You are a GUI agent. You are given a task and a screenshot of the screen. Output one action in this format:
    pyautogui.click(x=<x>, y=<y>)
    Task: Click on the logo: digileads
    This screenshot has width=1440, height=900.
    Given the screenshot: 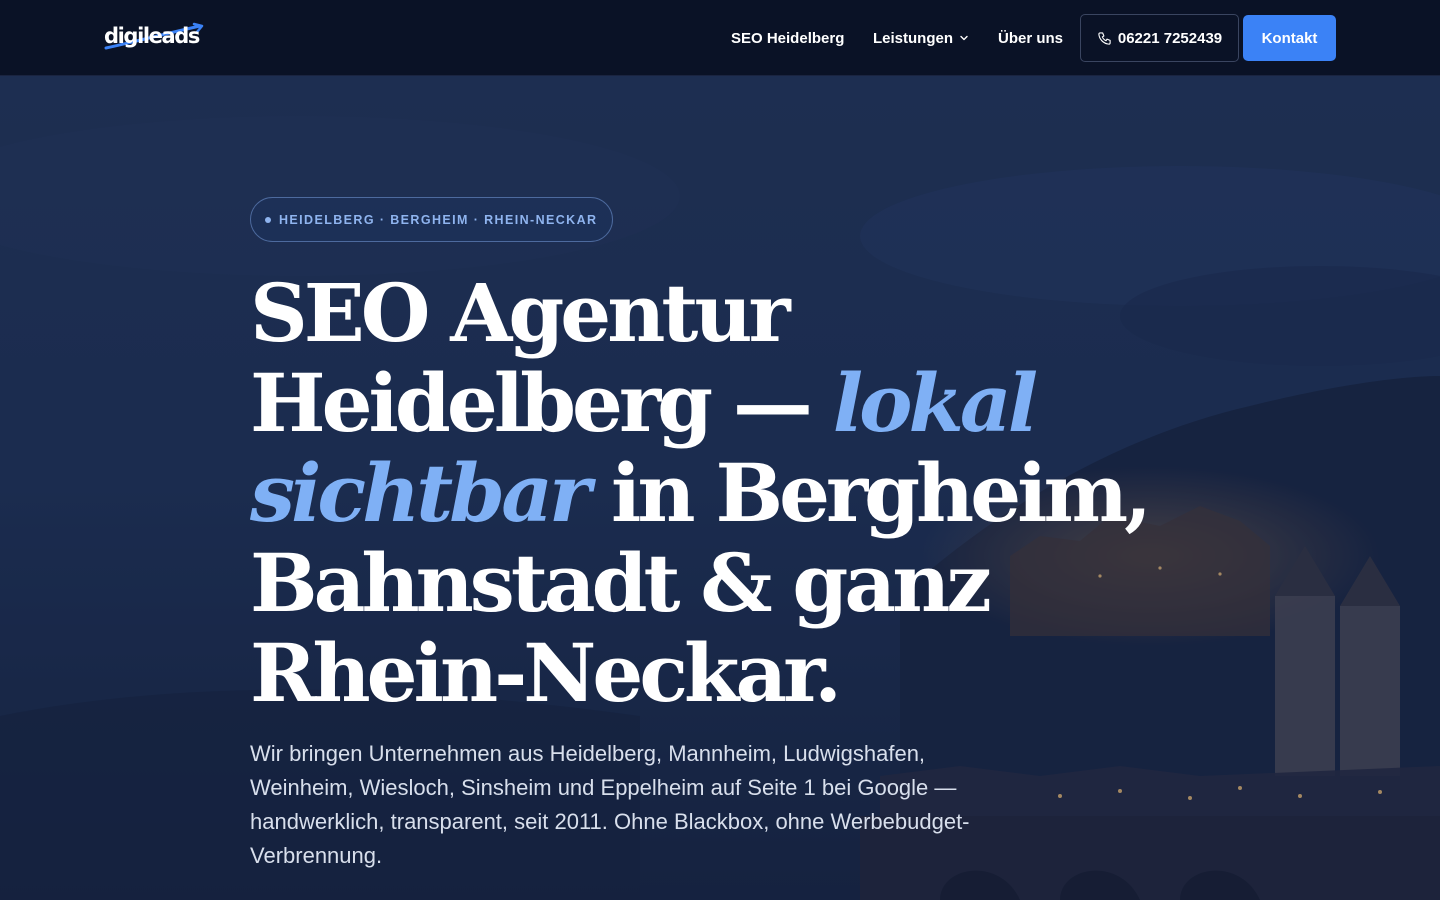 What is the action you would take?
    pyautogui.click(x=159, y=38)
    